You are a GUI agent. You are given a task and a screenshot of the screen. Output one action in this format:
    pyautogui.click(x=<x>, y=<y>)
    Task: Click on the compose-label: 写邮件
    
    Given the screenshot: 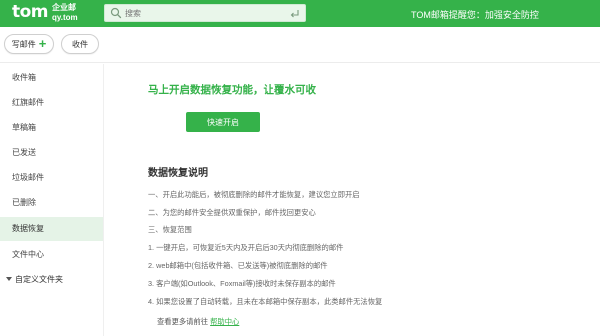 What is the action you would take?
    pyautogui.click(x=23, y=44)
    